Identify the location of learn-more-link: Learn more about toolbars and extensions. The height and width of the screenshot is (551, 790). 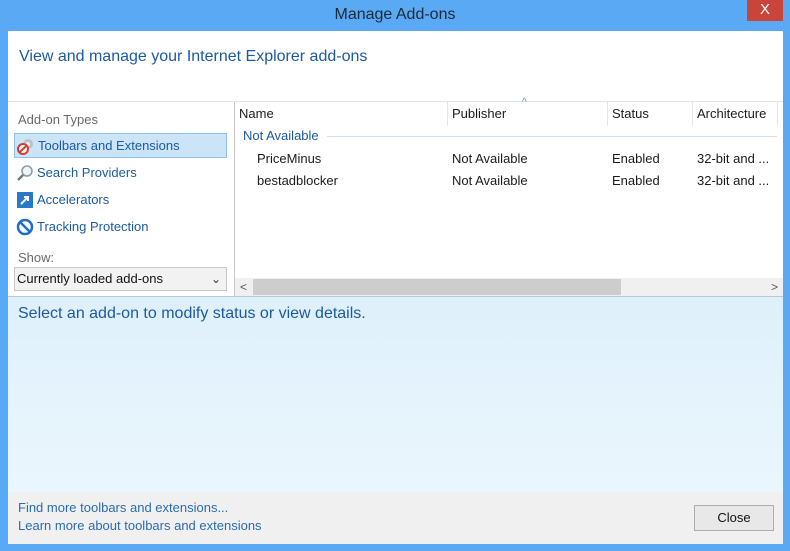
(140, 525).